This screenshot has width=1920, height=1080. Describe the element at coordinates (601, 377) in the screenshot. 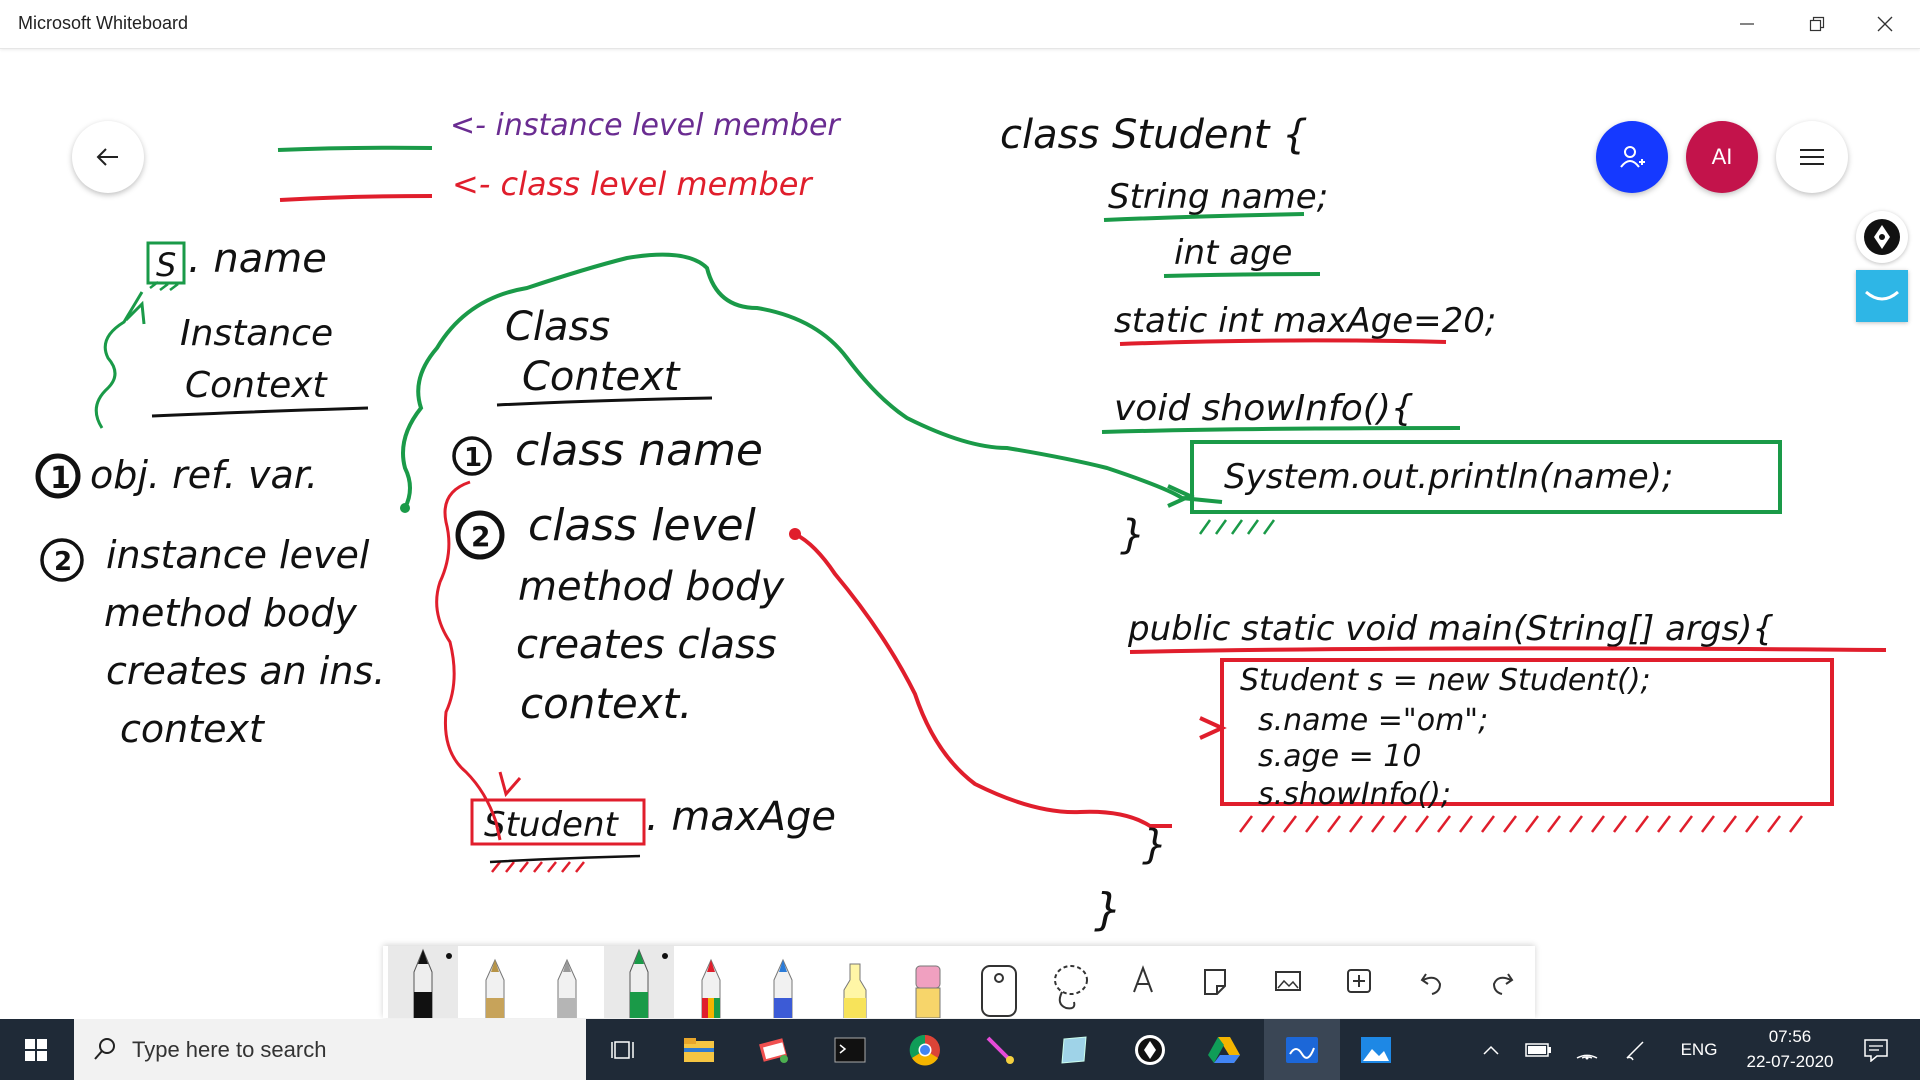

I see `class-context-line2: Context` at that location.